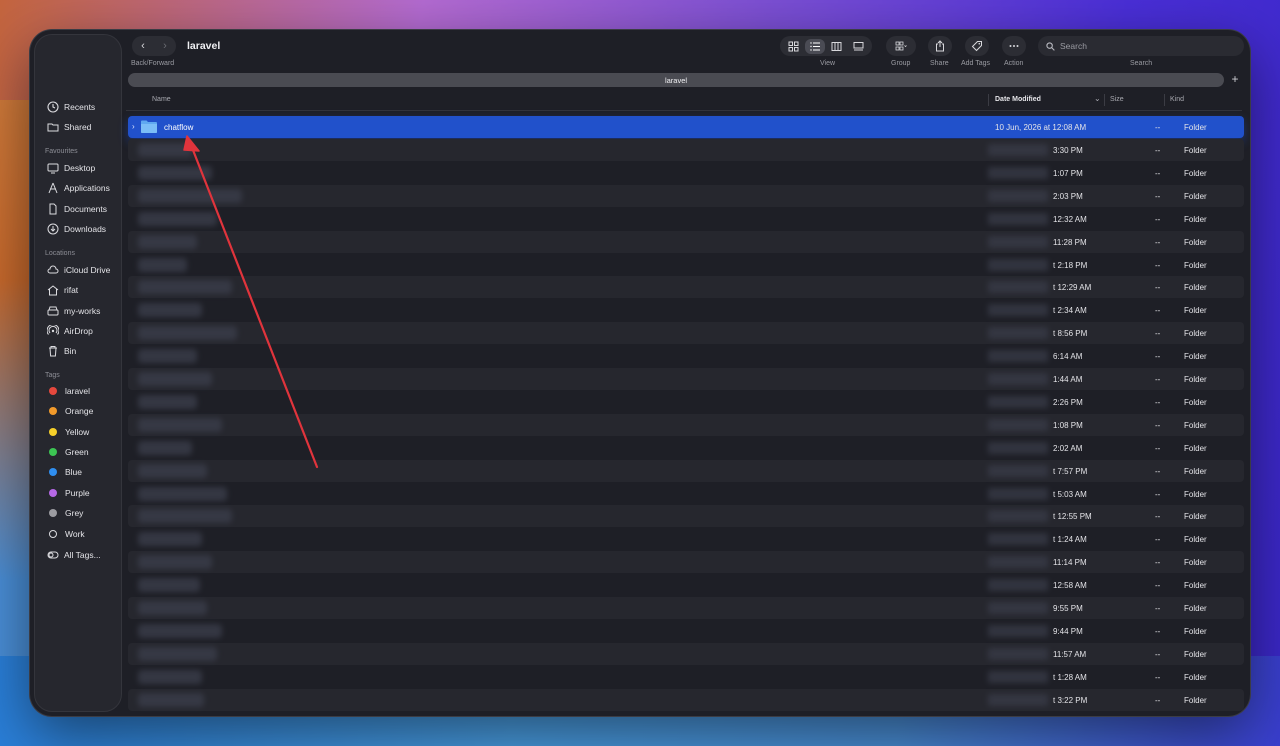  What do you see at coordinates (686, 653) in the screenshot?
I see `table-row: 11:57 AM -- Folder` at bounding box center [686, 653].